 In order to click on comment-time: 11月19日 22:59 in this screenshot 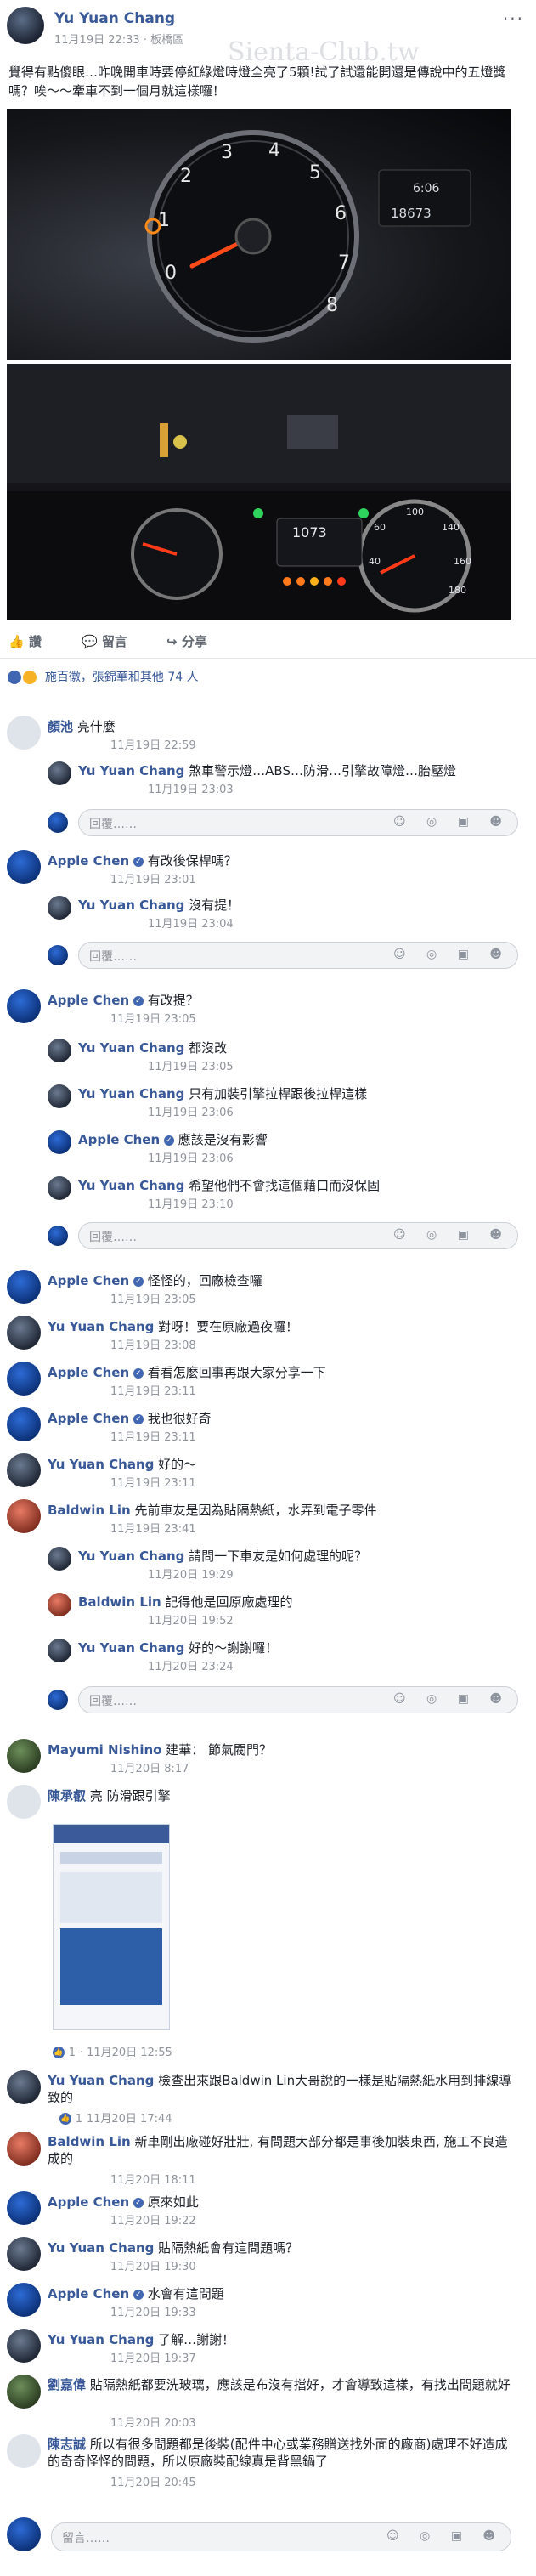, I will do `click(153, 744)`.